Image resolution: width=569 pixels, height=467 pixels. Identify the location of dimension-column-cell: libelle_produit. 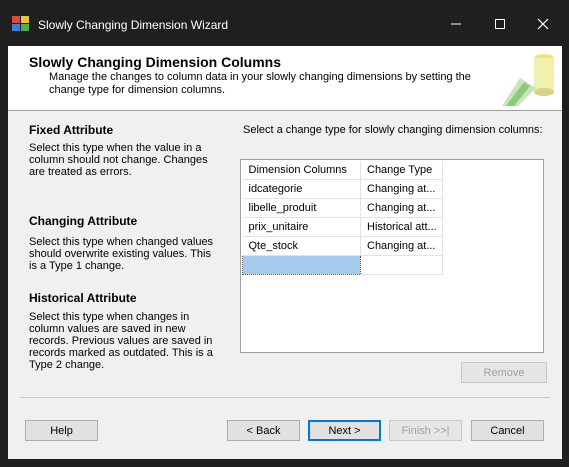
(301, 208).